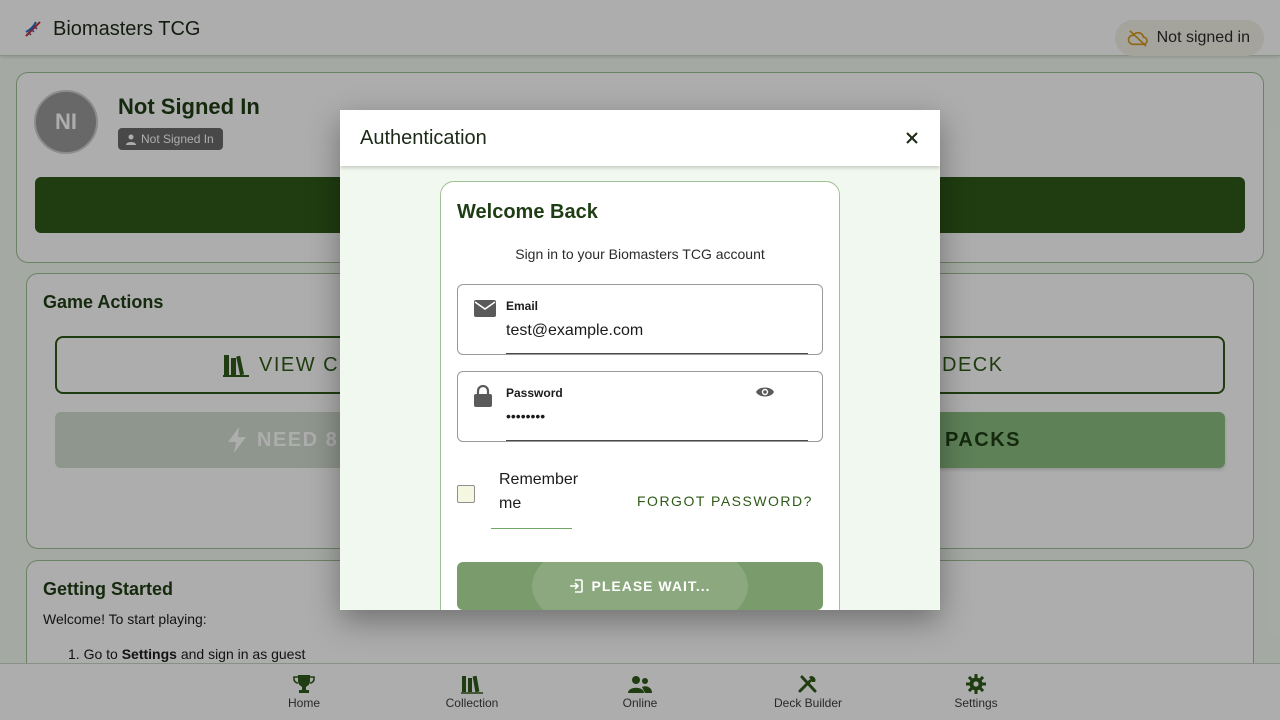  What do you see at coordinates (534, 393) in the screenshot?
I see `password-label: Password` at bounding box center [534, 393].